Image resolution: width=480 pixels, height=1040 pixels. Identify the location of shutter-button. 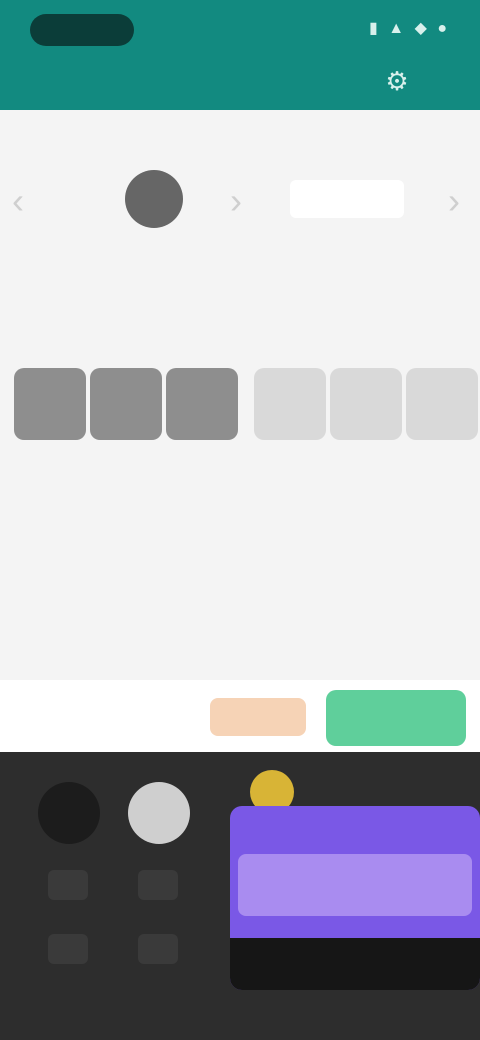
(159, 813).